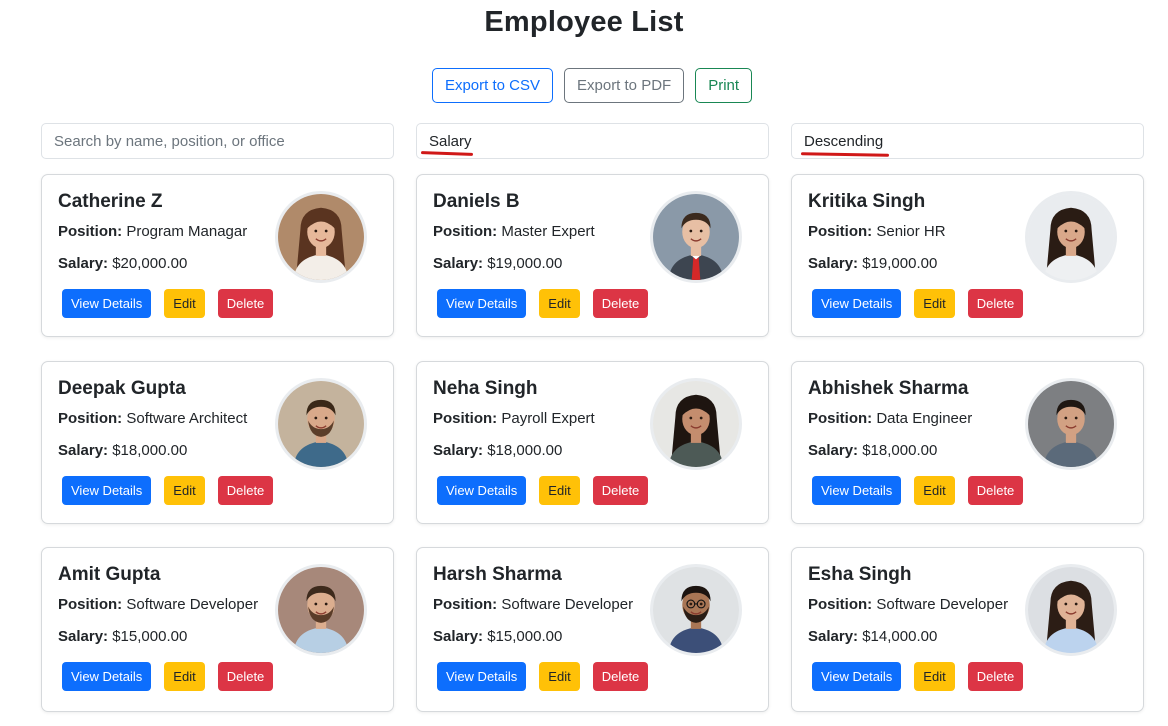  I want to click on position-value: Master Expert, so click(548, 231).